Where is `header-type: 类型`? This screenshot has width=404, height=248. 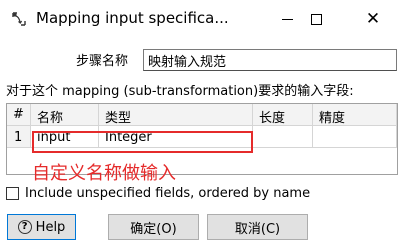 header-type: 类型 is located at coordinates (176, 115).